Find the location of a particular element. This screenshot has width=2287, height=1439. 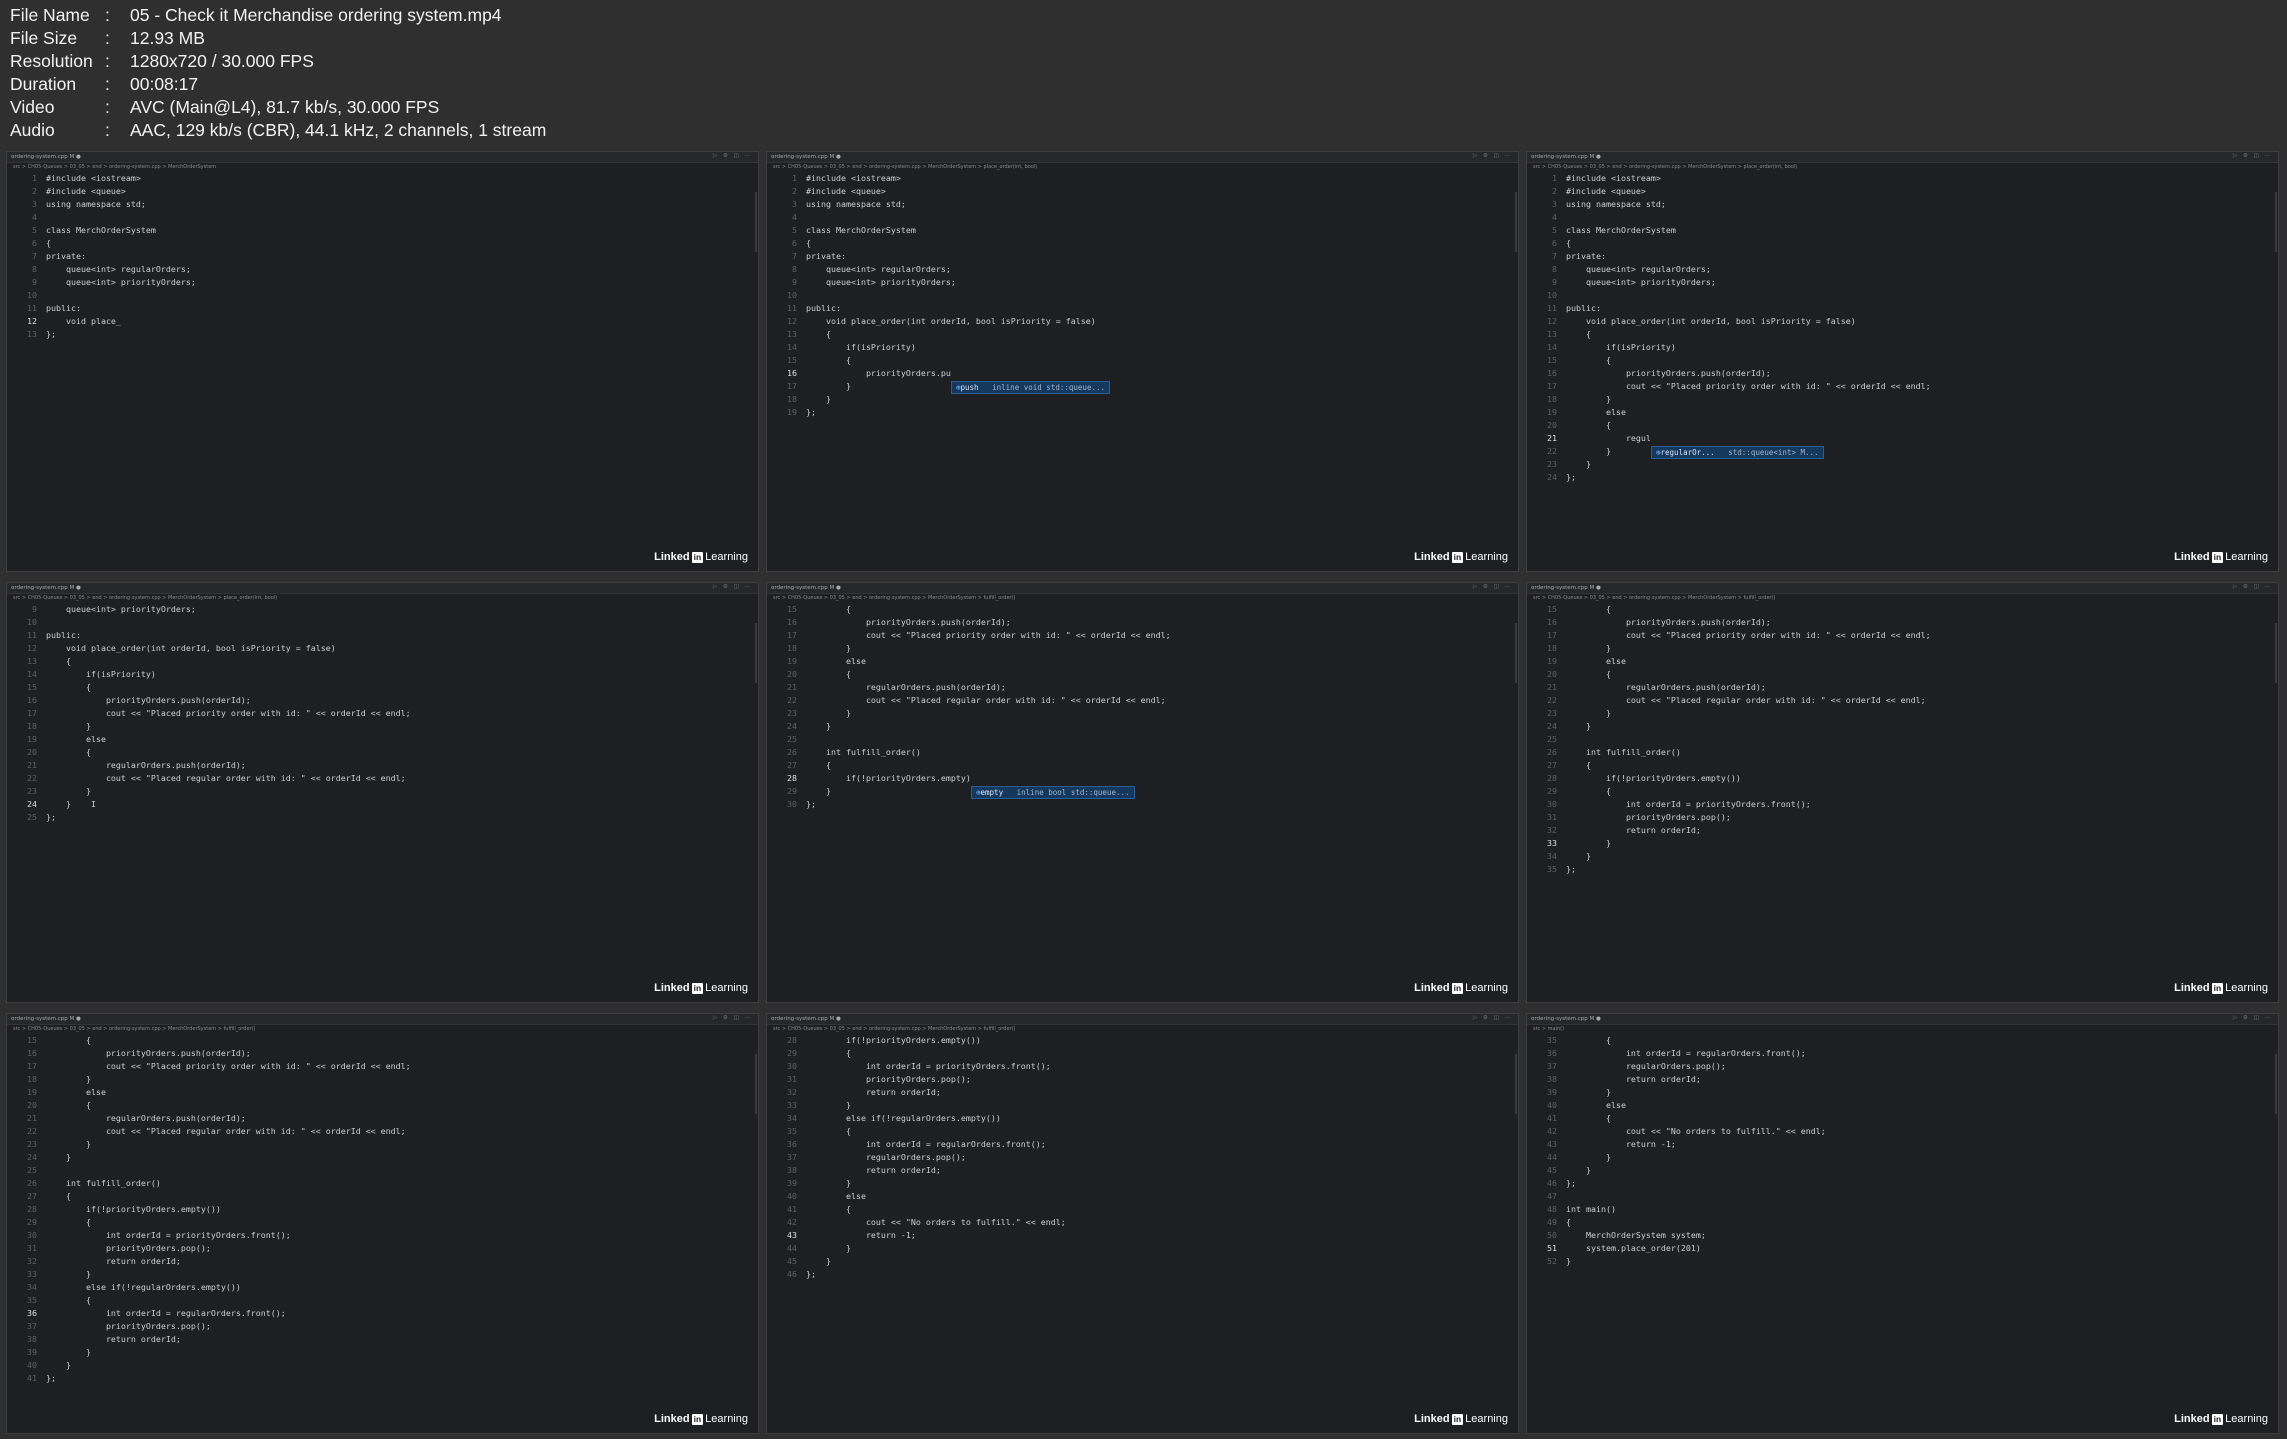

code-line: 50 MerchOrderSystem system; is located at coordinates (1902, 1235).